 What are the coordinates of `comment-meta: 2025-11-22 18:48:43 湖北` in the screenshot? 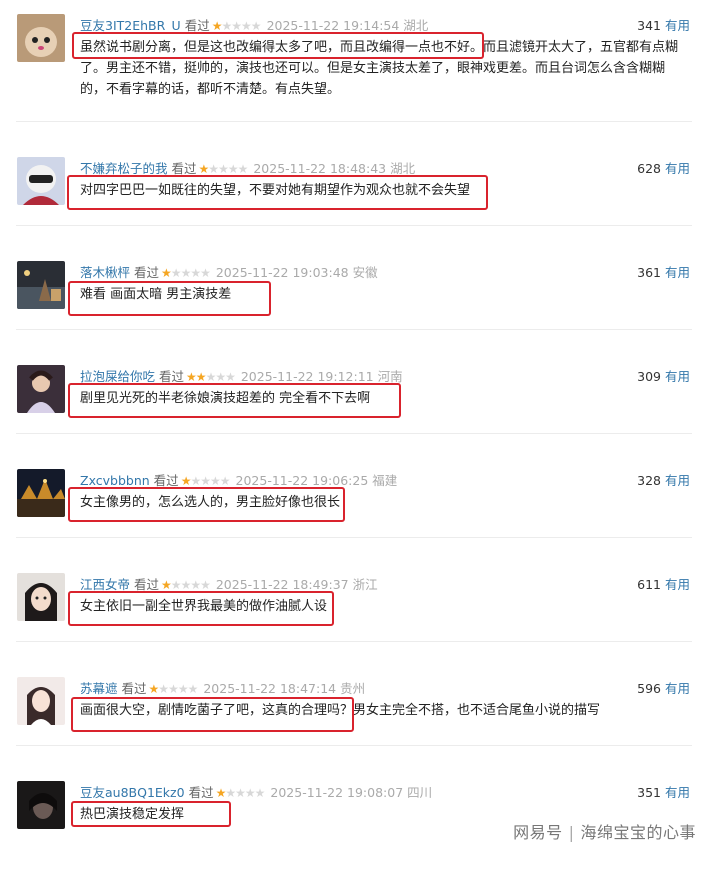 It's located at (334, 168).